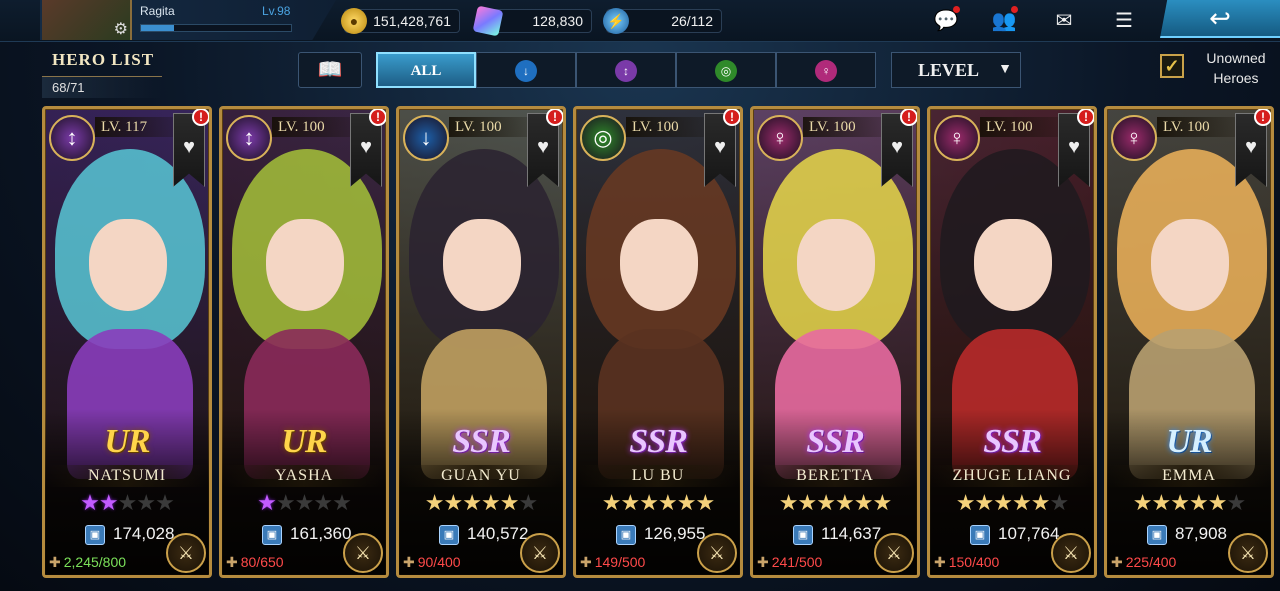 The height and width of the screenshot is (591, 1280). I want to click on unowned-heroes-toggle: ✓ Unowned Heroes, so click(1218, 70).